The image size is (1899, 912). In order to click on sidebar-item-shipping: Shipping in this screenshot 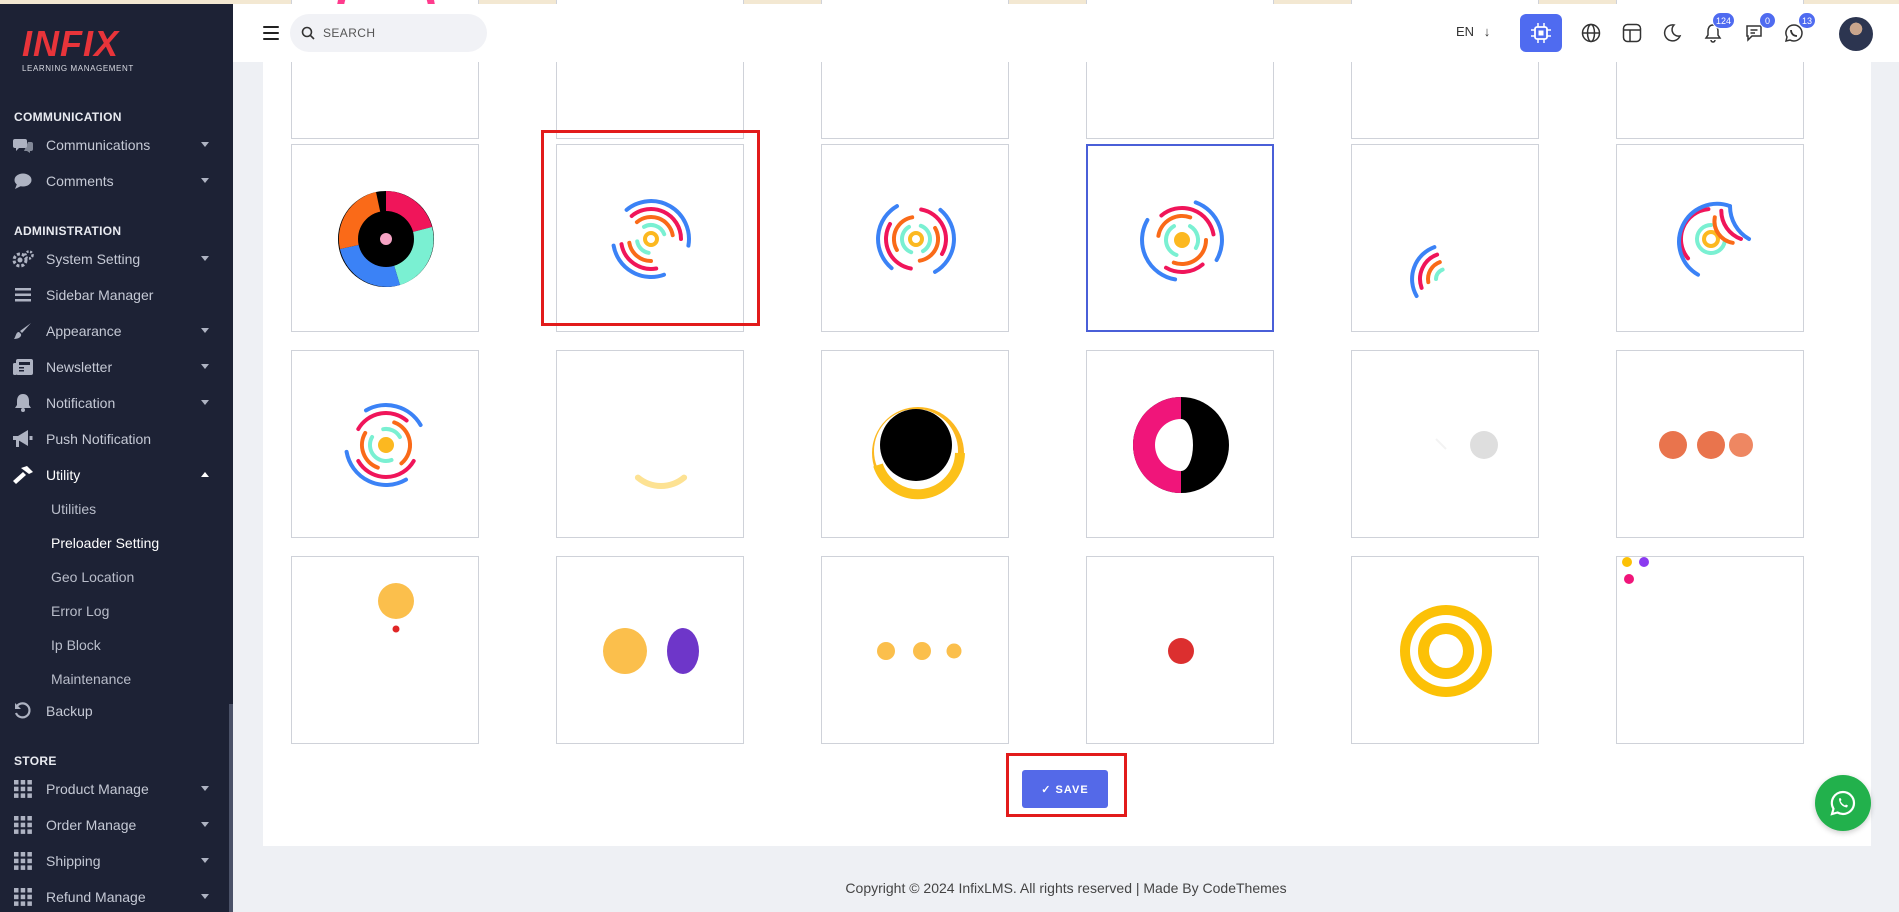, I will do `click(114, 861)`.